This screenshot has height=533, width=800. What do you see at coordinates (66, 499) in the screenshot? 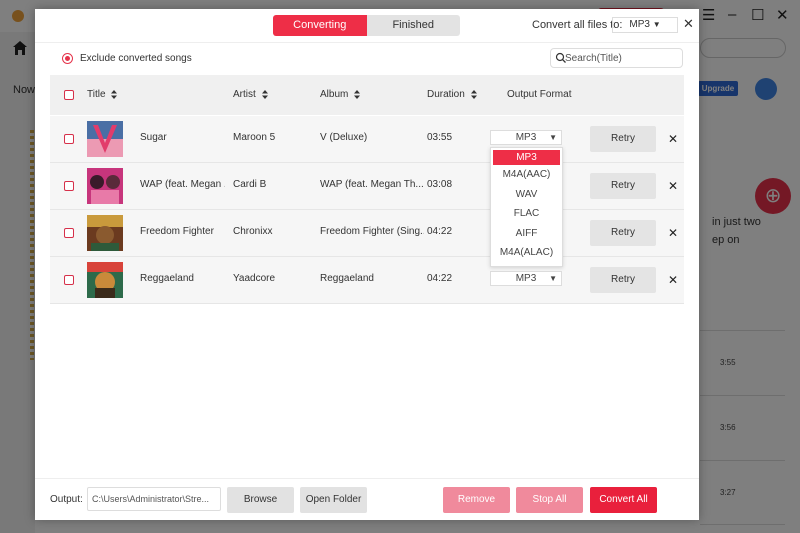
I see `output-label: Output:` at bounding box center [66, 499].